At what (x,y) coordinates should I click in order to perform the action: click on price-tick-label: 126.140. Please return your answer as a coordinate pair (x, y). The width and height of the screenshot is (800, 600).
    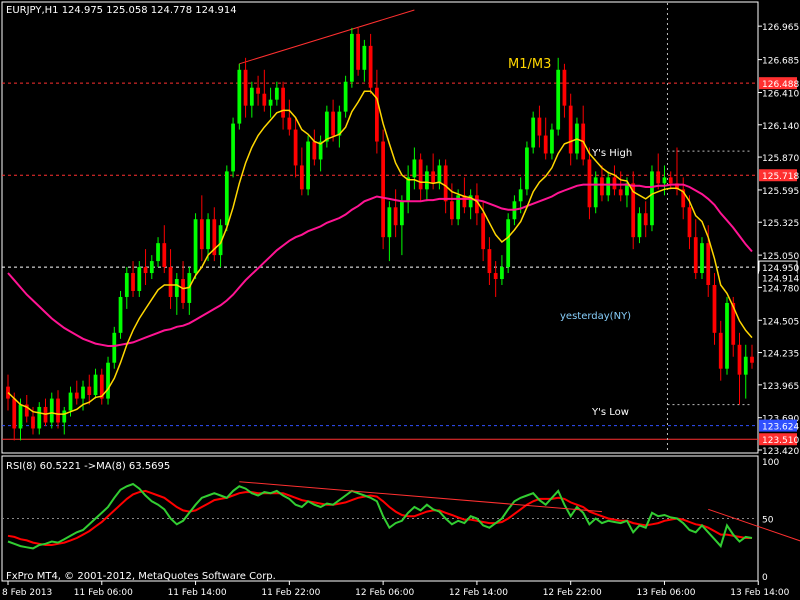
    Looking at the image, I should click on (780, 127).